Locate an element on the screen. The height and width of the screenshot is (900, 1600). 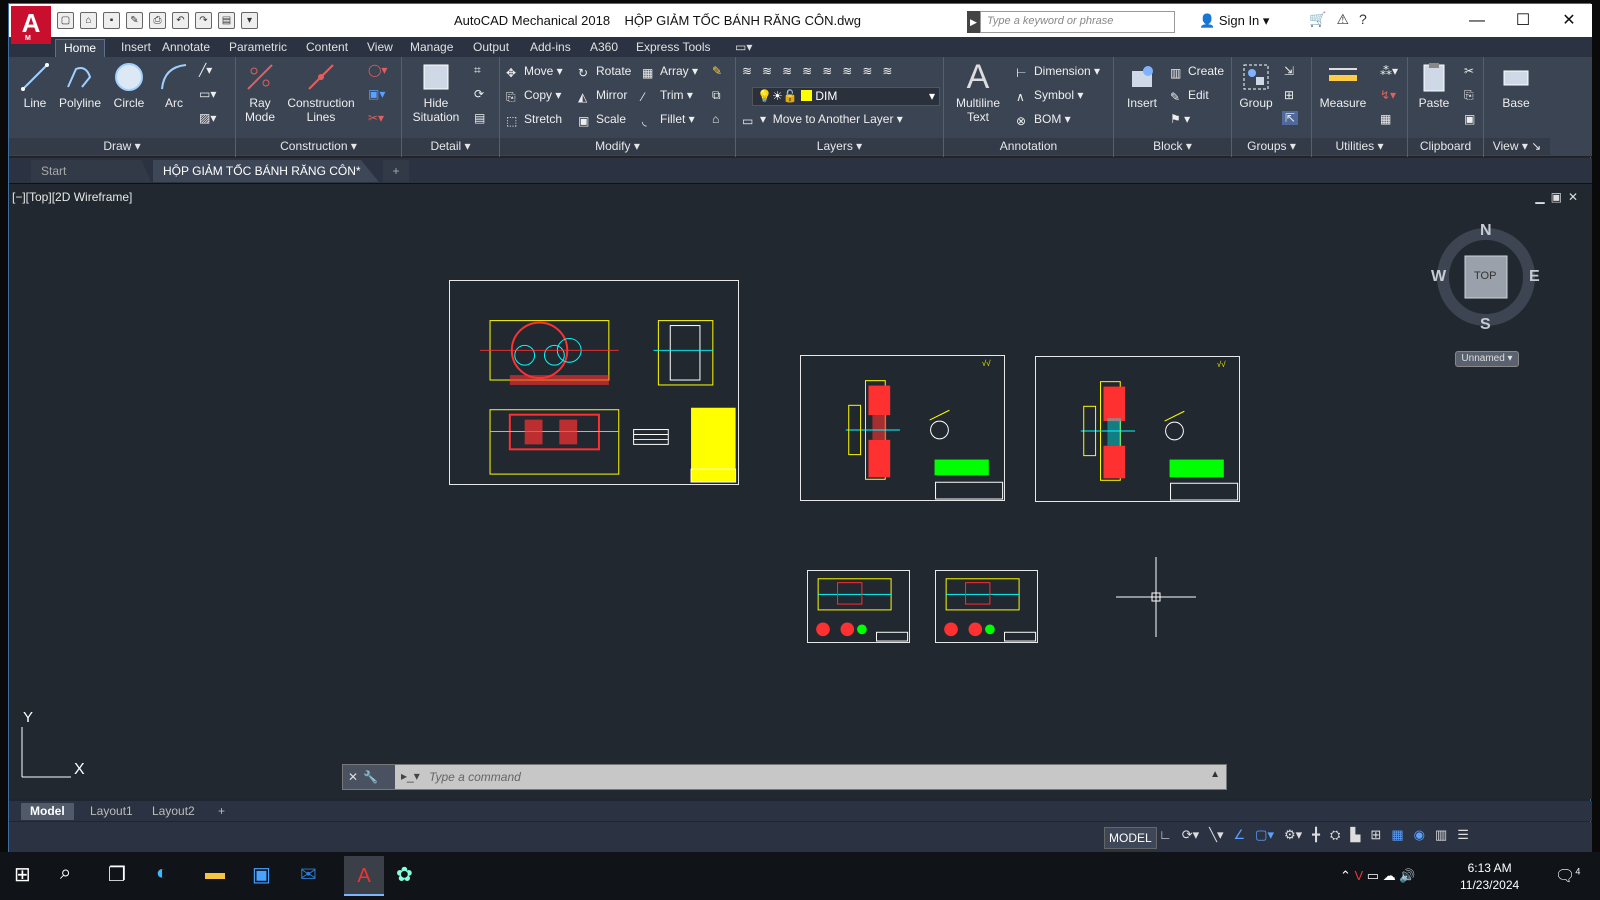
layer-tools-icon: ≋≋≋≋≋≋≋≋ is located at coordinates (822, 71).